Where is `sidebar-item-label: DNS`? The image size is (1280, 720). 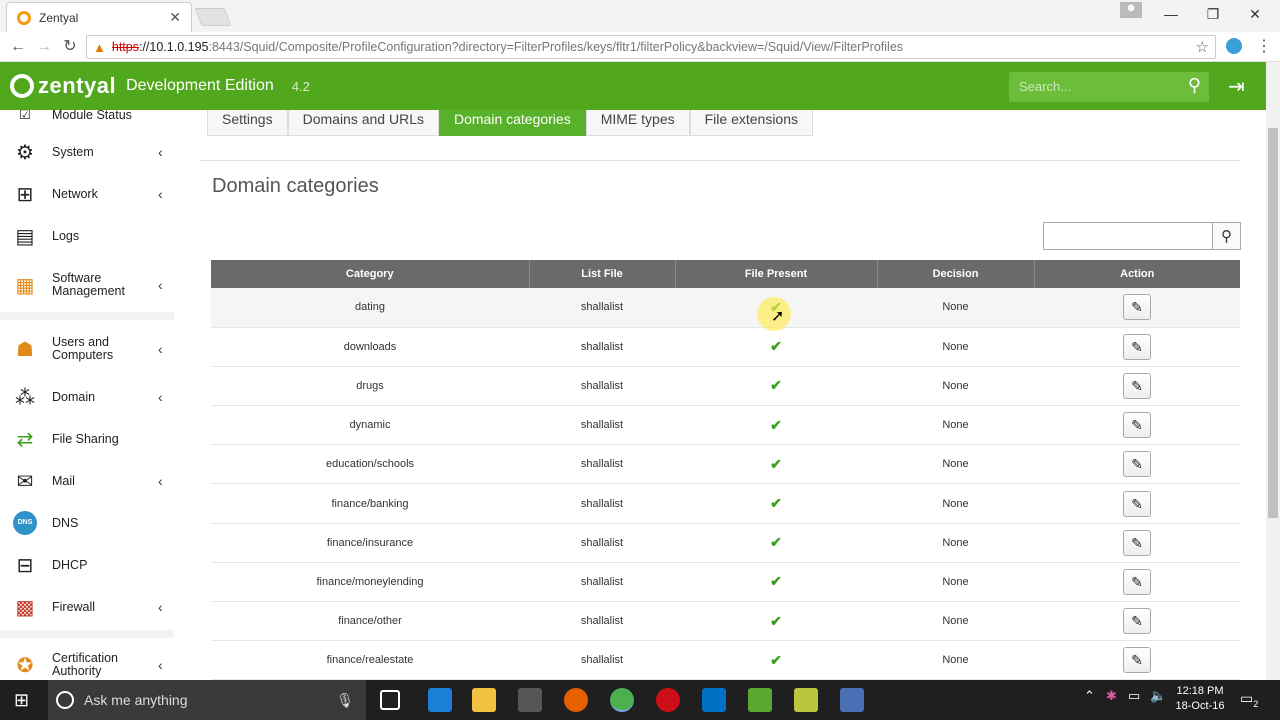 sidebar-item-label: DNS is located at coordinates (65, 522).